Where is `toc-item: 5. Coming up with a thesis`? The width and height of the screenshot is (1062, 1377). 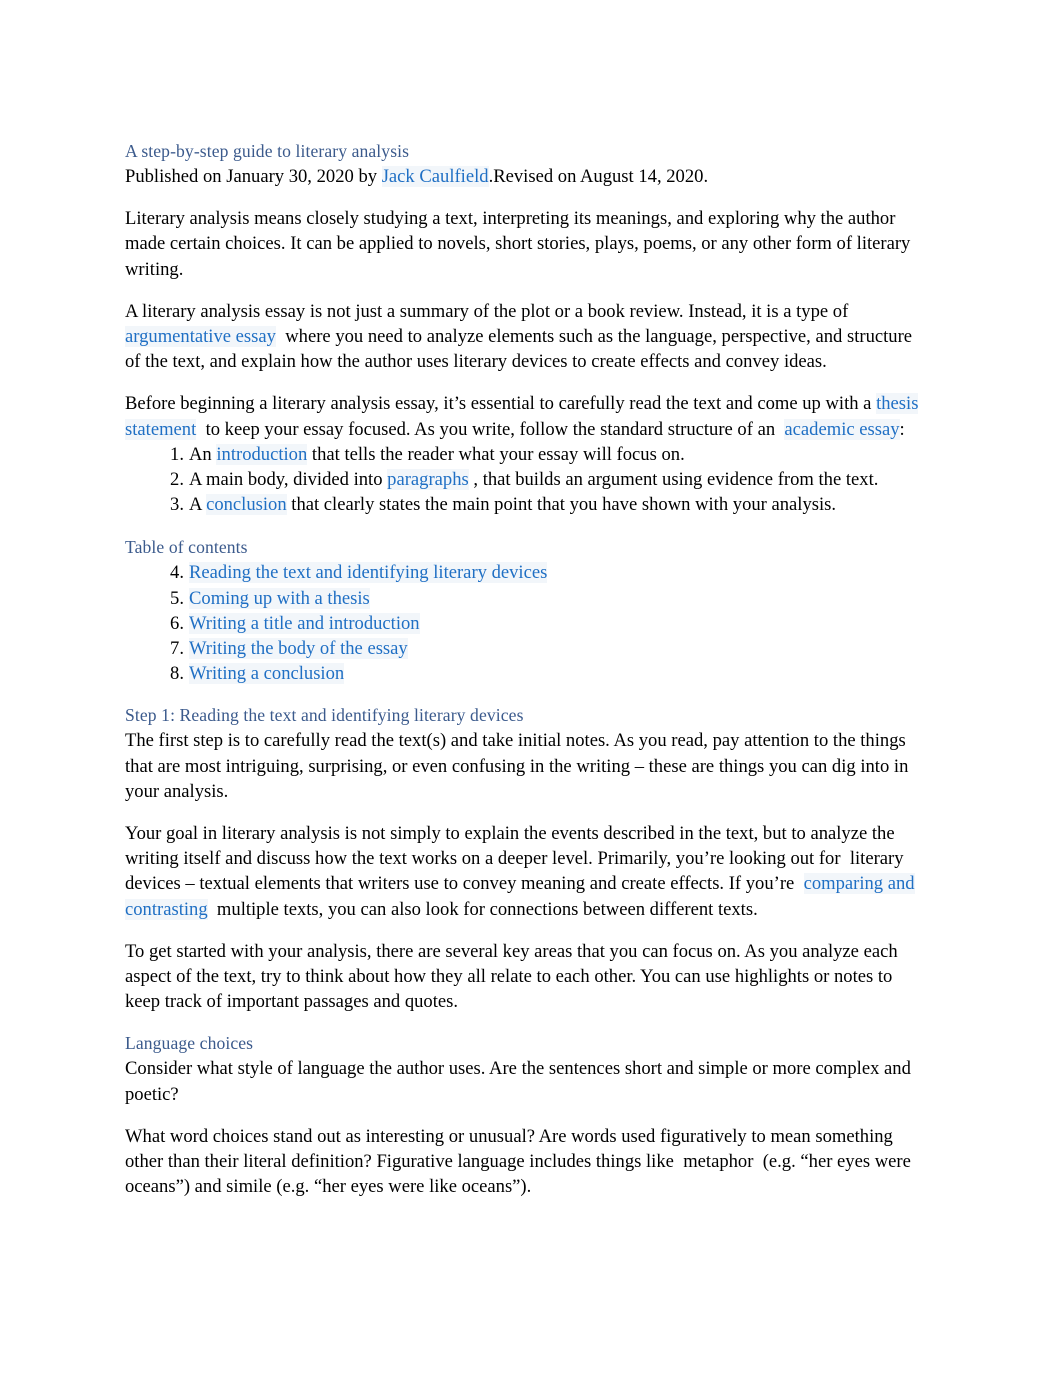
toc-item: 5. Coming up with a thesis is located at coordinates (528, 598).